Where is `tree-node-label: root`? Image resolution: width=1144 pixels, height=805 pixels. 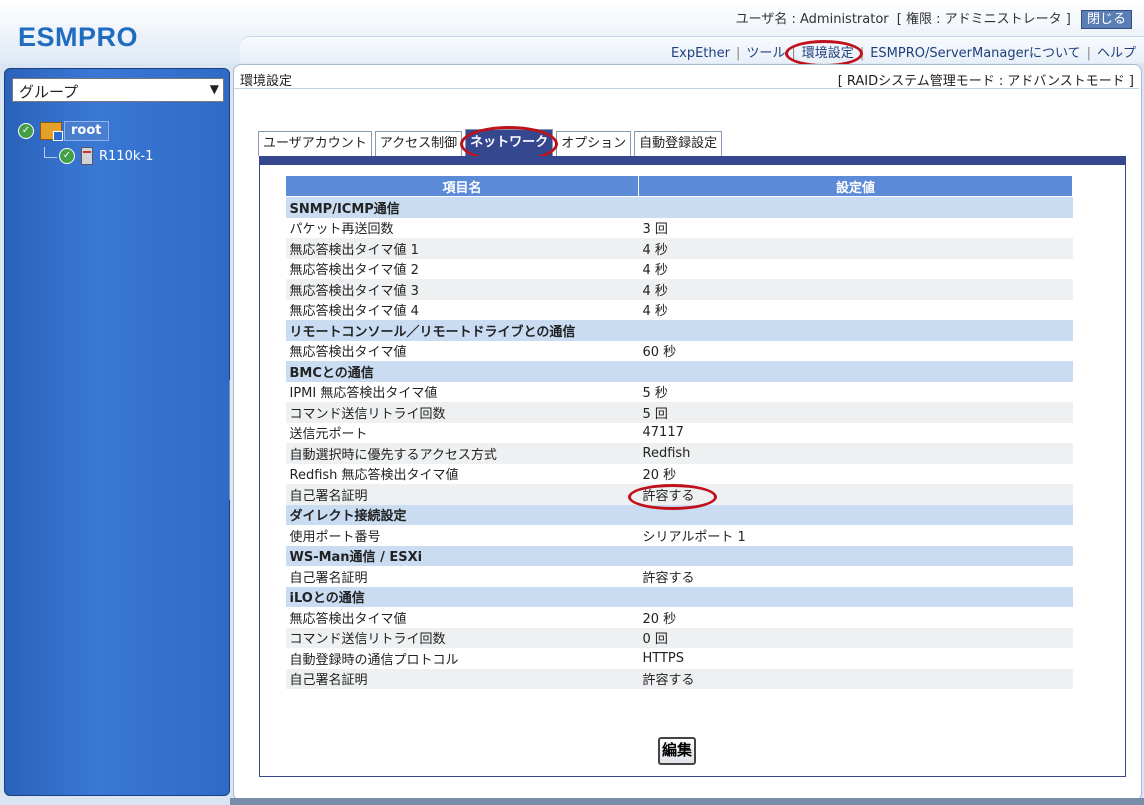 tree-node-label: root is located at coordinates (86, 131).